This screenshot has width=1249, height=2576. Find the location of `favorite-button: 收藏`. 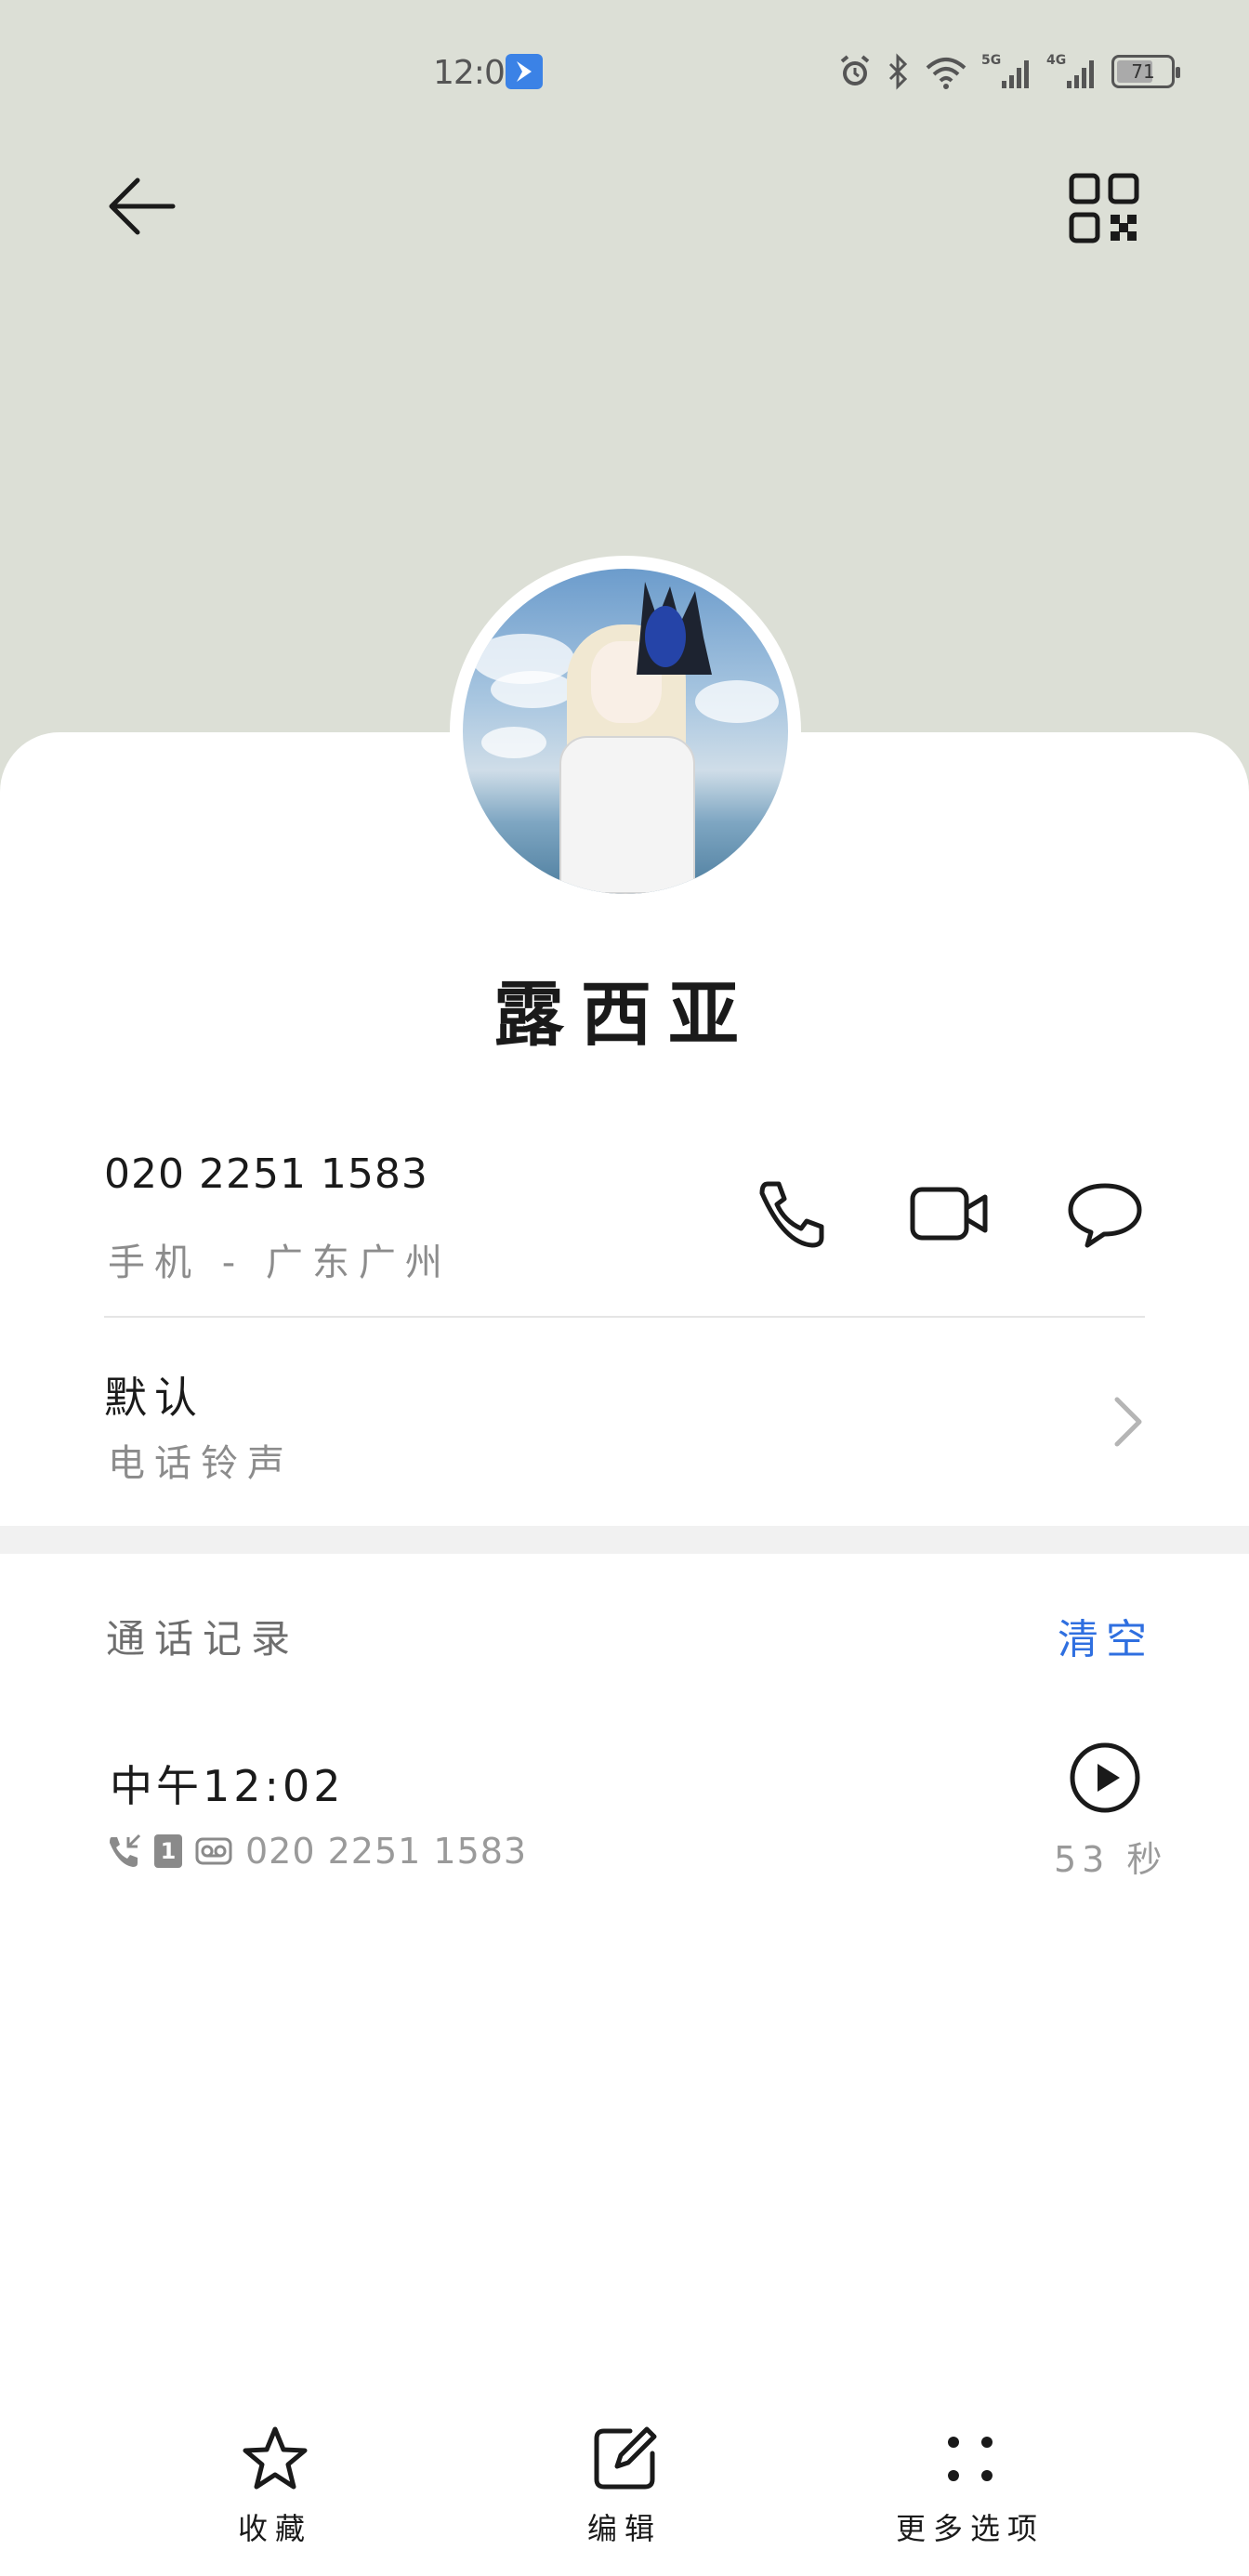

favorite-button: 收藏 is located at coordinates (275, 2477).